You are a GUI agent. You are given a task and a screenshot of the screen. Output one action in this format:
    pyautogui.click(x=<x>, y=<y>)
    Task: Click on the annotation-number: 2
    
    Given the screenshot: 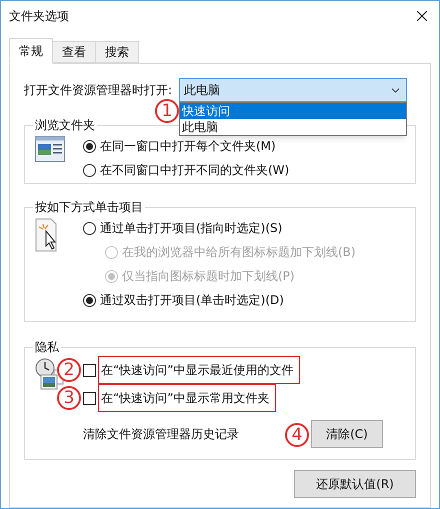 What is the action you would take?
    pyautogui.click(x=69, y=370)
    